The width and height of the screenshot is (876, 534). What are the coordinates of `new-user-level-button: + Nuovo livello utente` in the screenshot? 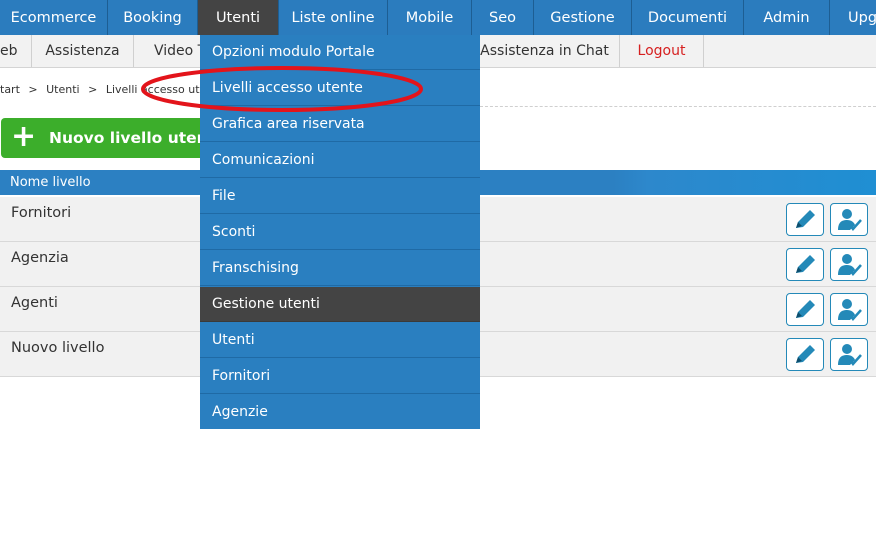 It's located at (106, 138).